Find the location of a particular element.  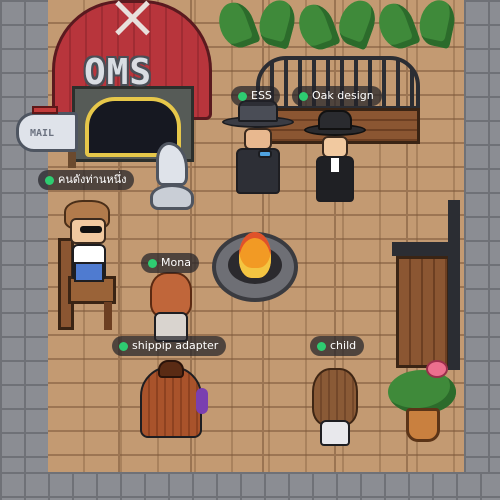

avatar-mona is located at coordinates (171, 308).